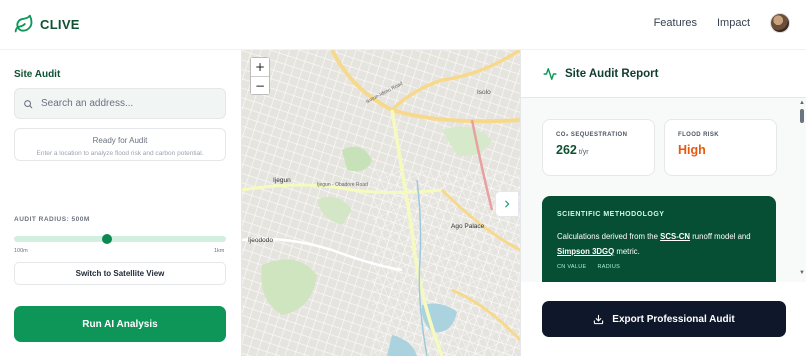 The width and height of the screenshot is (806, 356). I want to click on export-label: Export Professional Audit, so click(673, 319).